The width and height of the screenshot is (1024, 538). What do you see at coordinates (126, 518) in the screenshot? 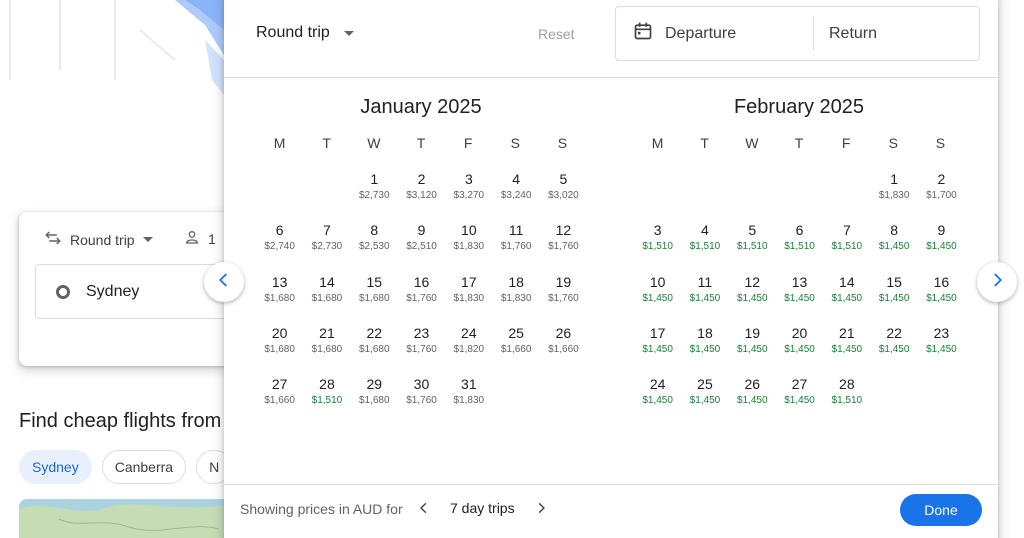
I see `map-preview` at bounding box center [126, 518].